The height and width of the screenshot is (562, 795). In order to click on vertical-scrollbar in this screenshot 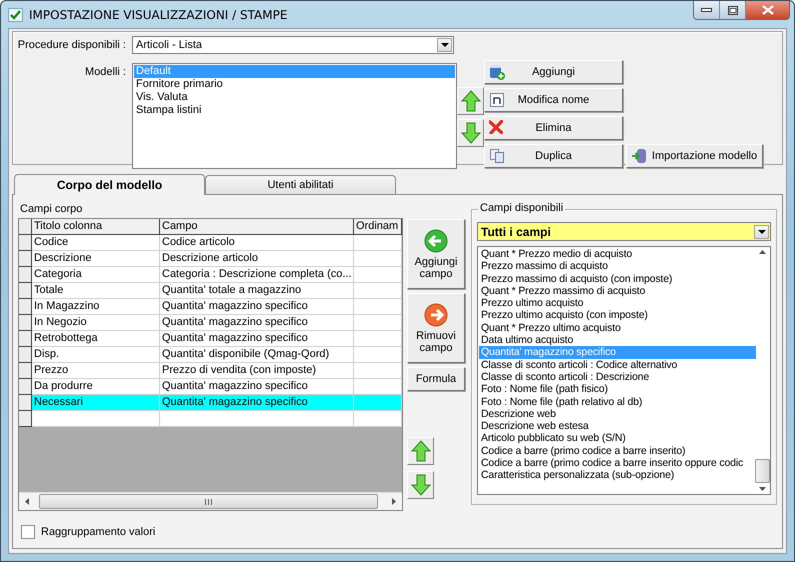, I will do `click(762, 370)`.